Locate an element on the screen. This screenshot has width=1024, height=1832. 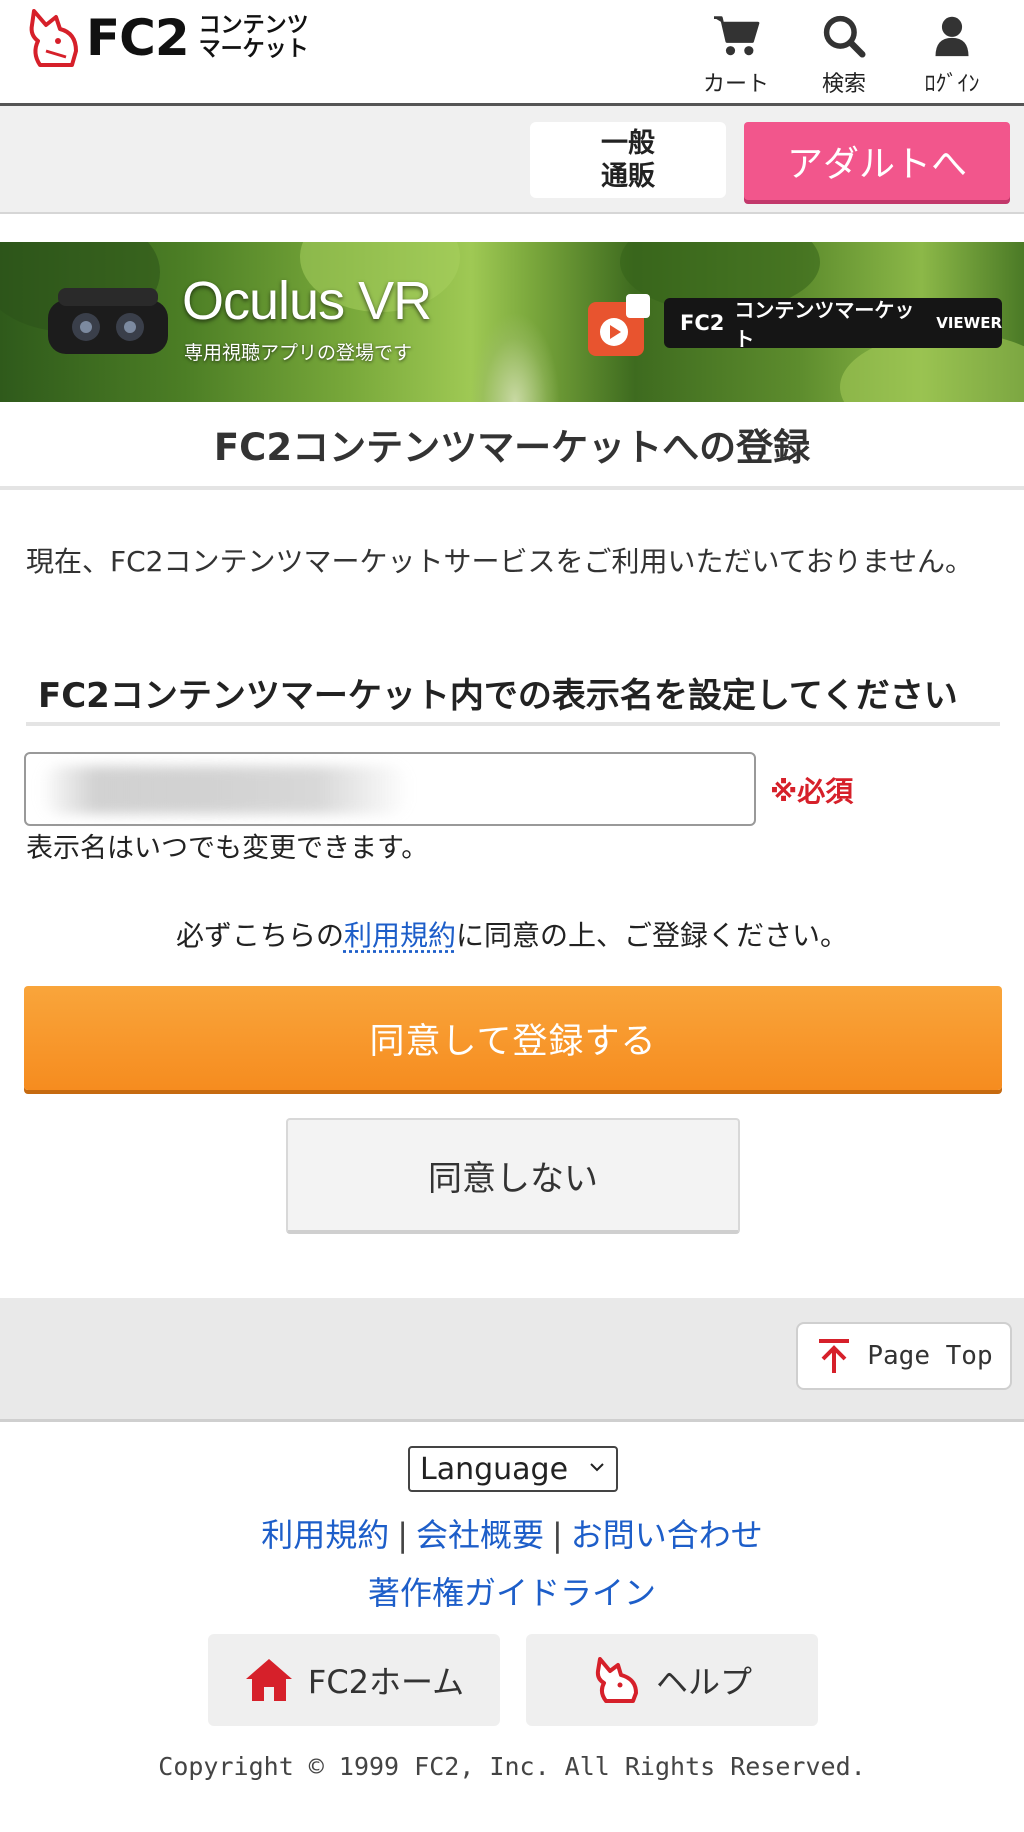
terms-agreement-text: 必ずこちらの利用規約に同意の上、ご登録ください。 is located at coordinates (512, 934).